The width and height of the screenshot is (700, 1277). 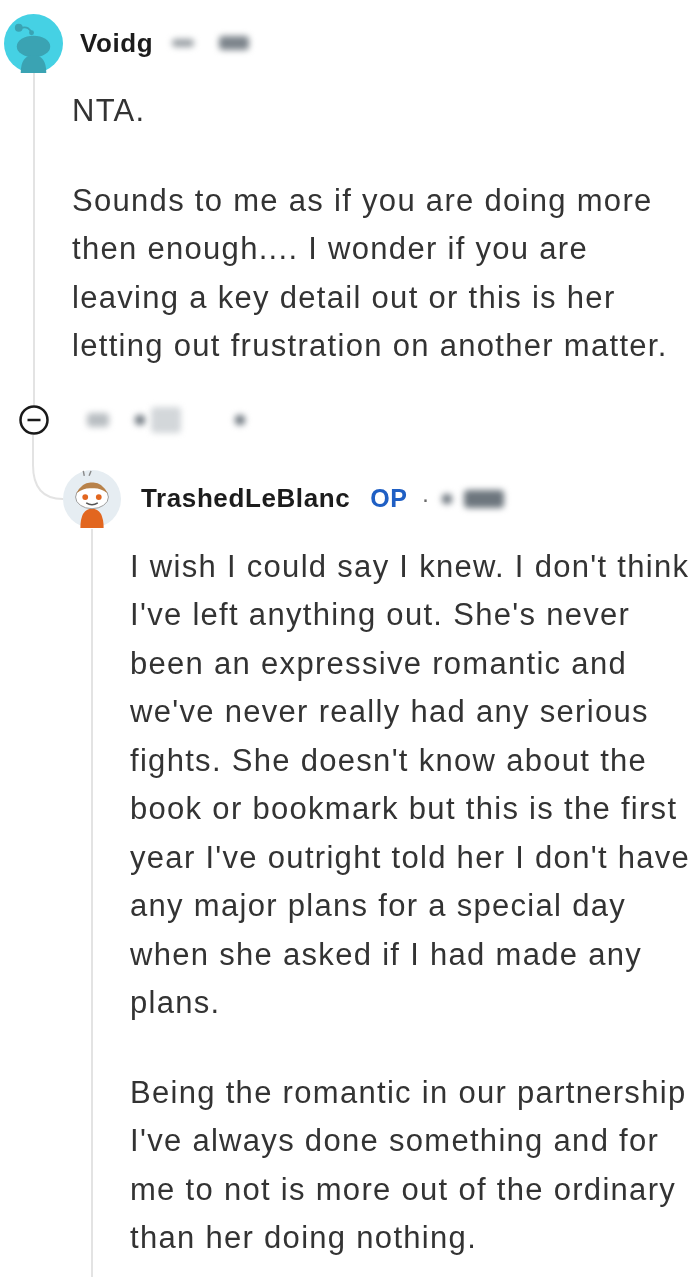 What do you see at coordinates (246, 498) in the screenshot?
I see `username: TrashedLeBlanc` at bounding box center [246, 498].